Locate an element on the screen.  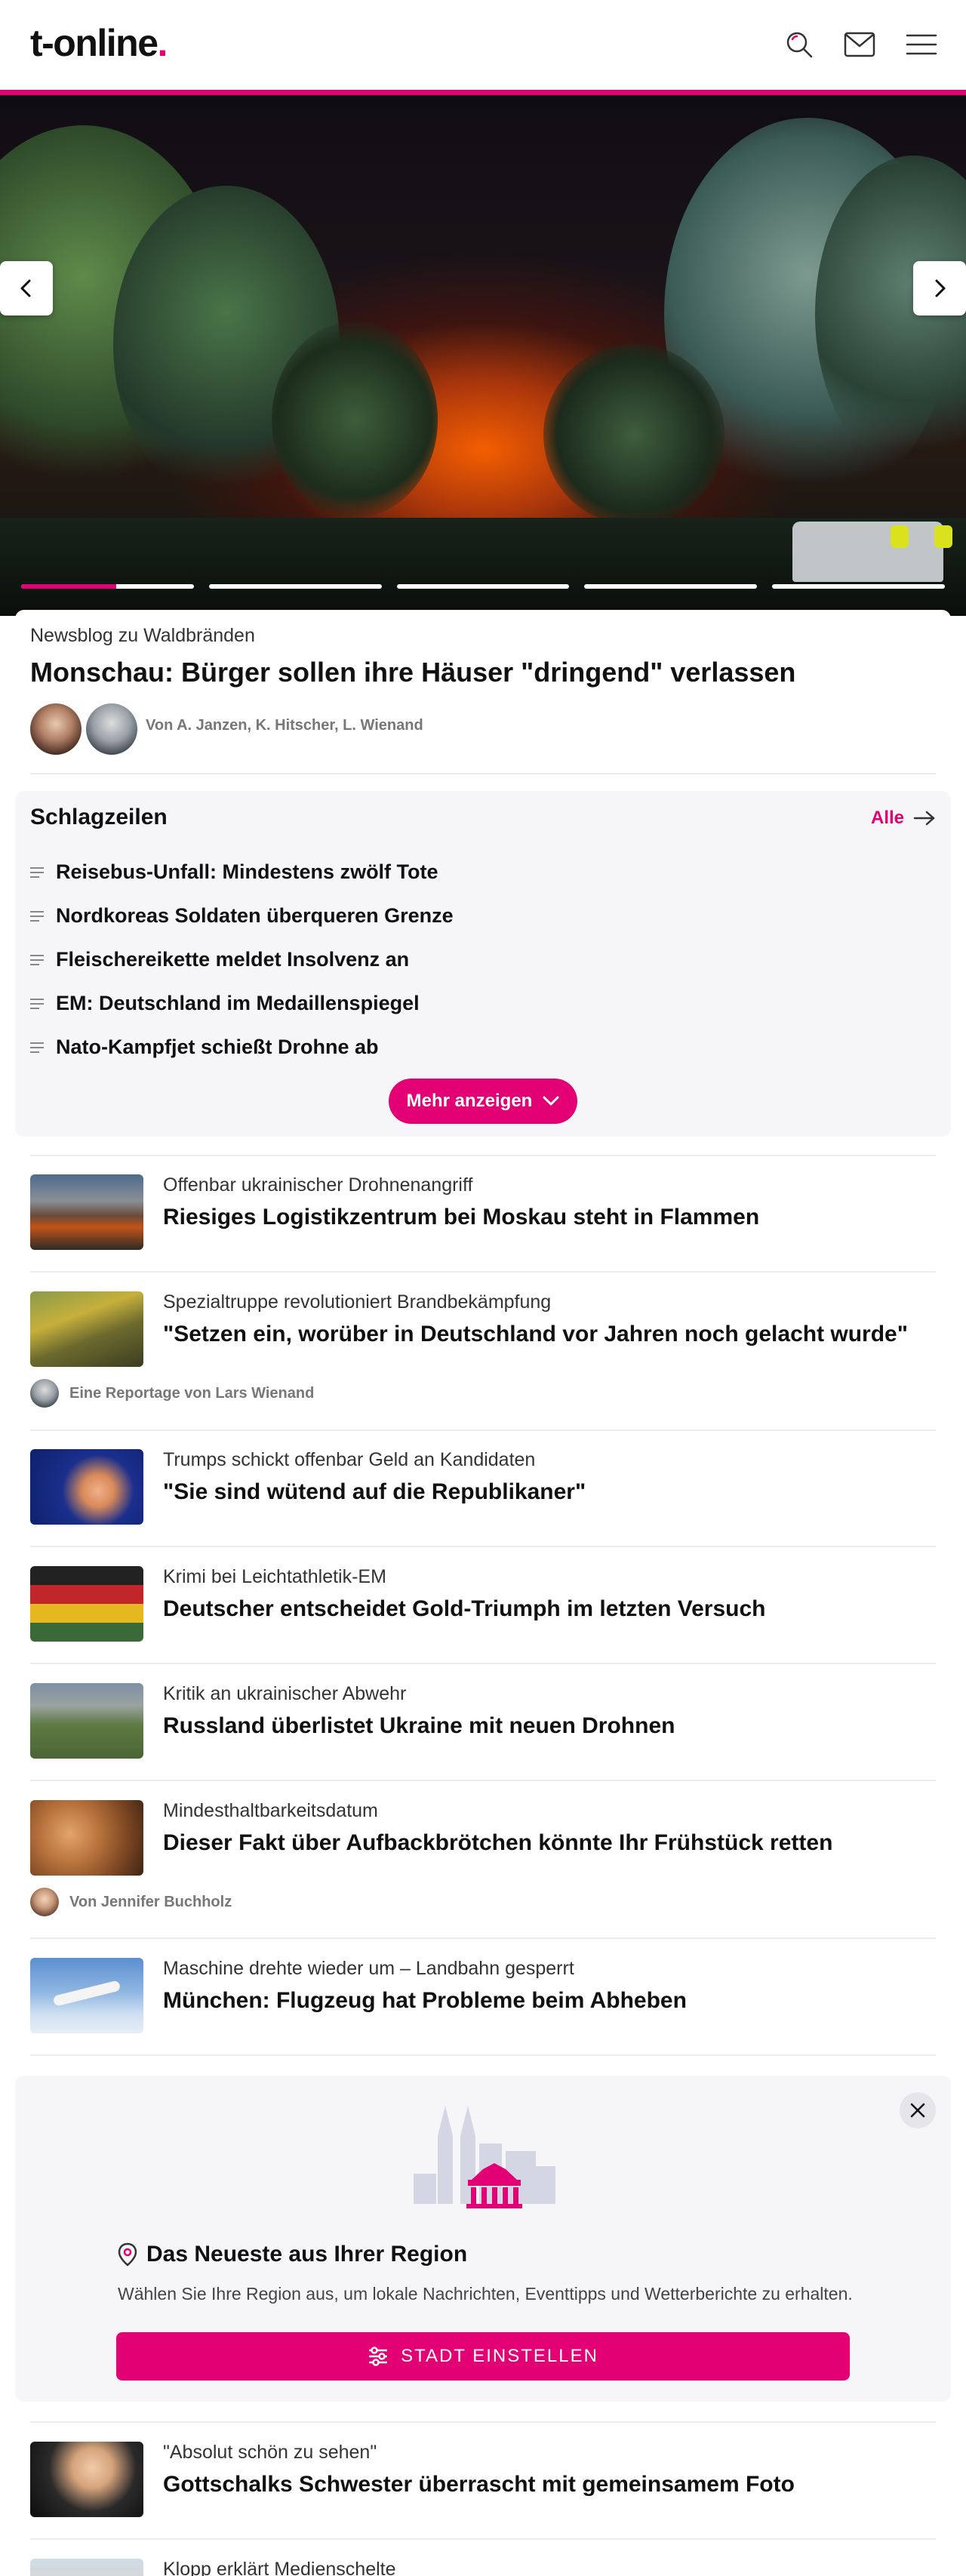
airplane-shape is located at coordinates (87, 1993).